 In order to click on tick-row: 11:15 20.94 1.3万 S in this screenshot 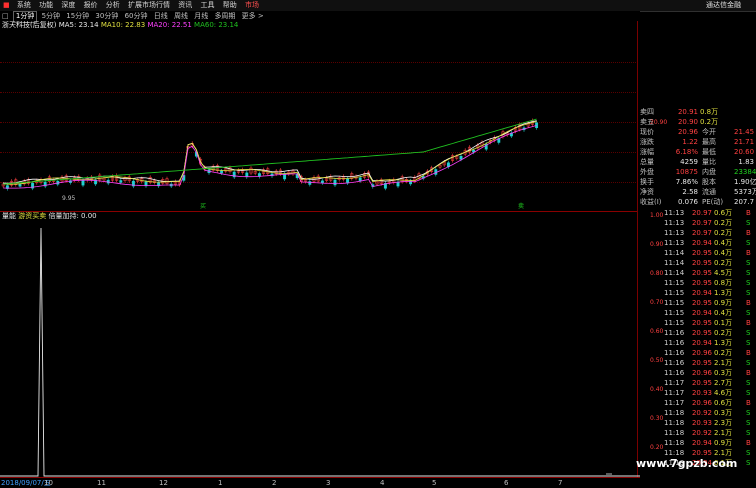, I will do `click(710, 293)`.